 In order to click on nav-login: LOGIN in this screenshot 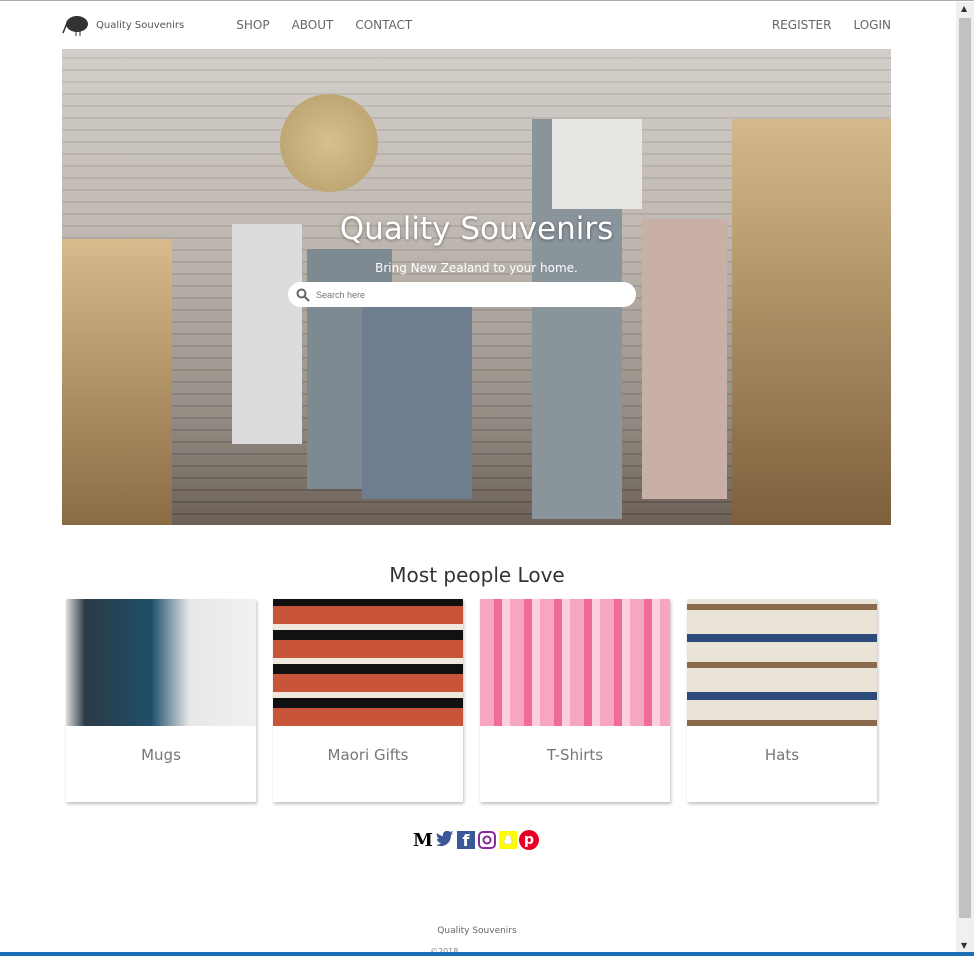, I will do `click(872, 25)`.